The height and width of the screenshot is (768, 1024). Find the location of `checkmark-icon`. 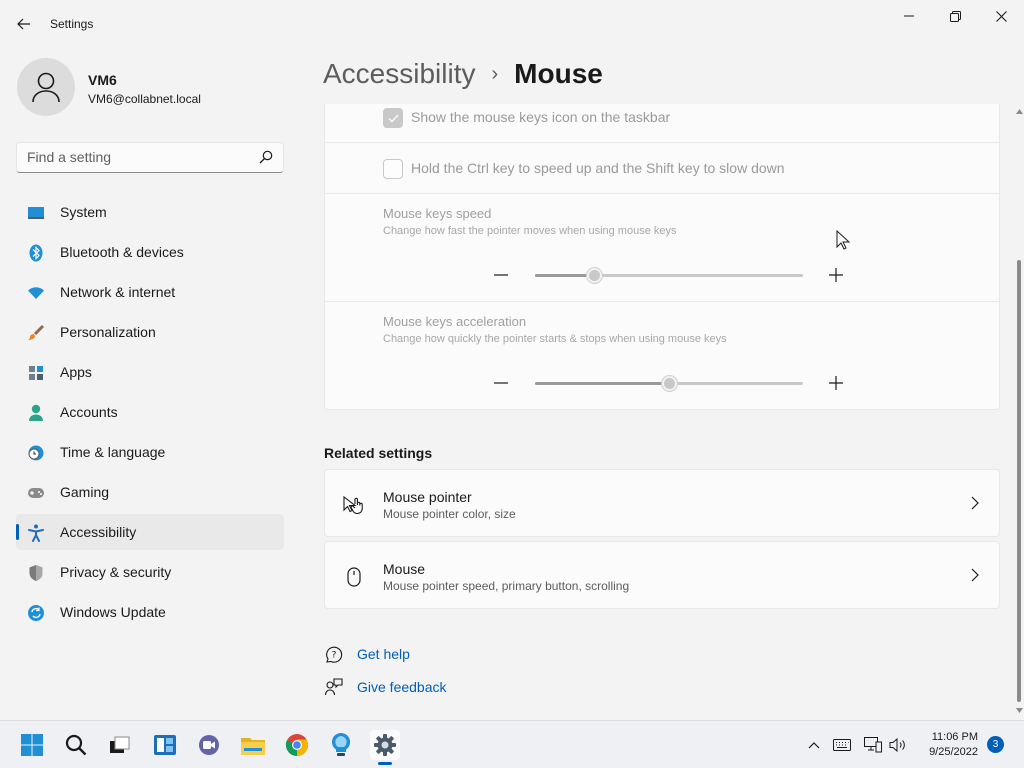

checkmark-icon is located at coordinates (393, 118).